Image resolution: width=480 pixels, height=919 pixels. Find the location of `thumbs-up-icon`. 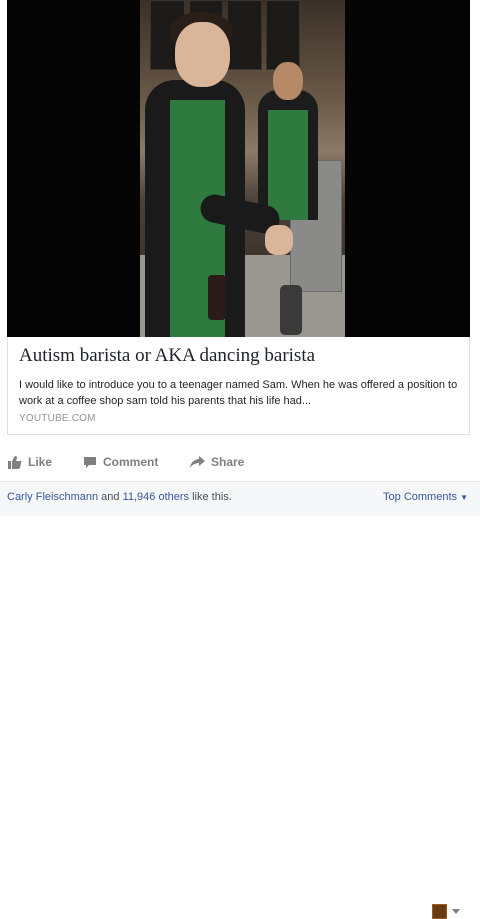

thumbs-up-icon is located at coordinates (15, 462).